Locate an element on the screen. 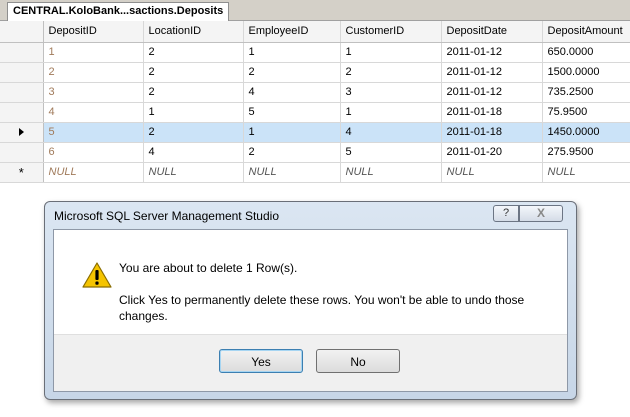 This screenshot has height=417, width=630. column-header-employeeid: EmployeeID is located at coordinates (292, 32).